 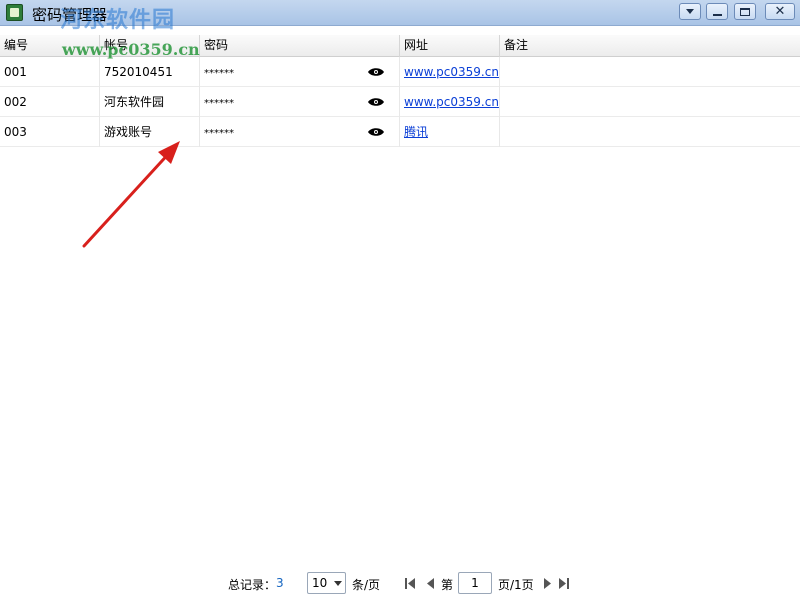 I want to click on minimize-button, so click(x=717, y=11).